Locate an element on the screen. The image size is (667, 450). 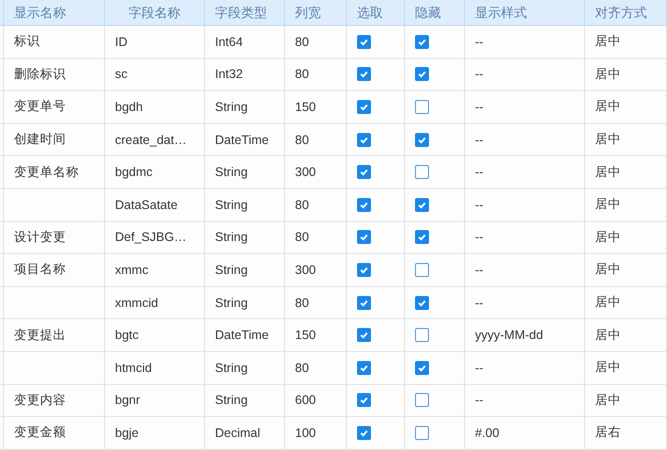
table-cell: bgje is located at coordinates (127, 433).